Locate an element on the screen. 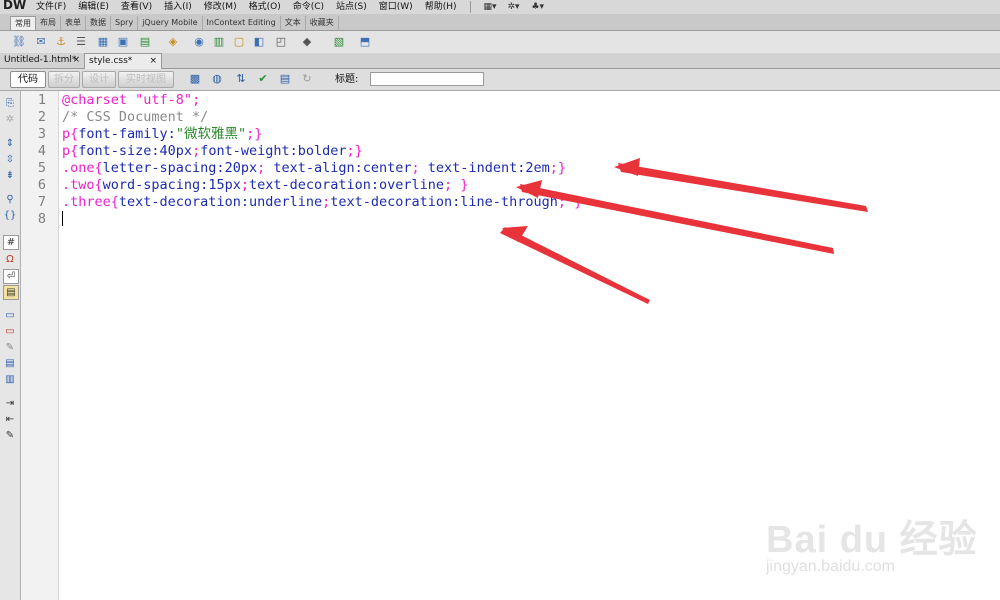 This screenshot has height=600, width=1000. insert-toolbar: ⛓ ✉ ⚓ ☰ ▦ ▣ ▤ ◈ ◉ ▥ ▢ ◧ ◰ ◆ ▧ ⬒ is located at coordinates (500, 42).